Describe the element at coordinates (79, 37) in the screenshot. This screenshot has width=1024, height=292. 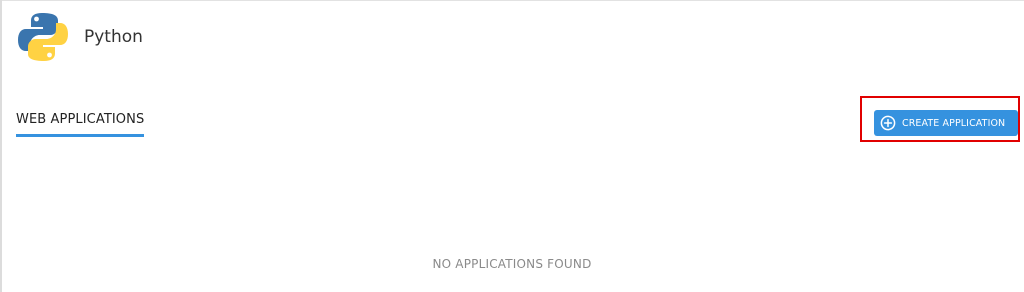
I see `page-header: Python` at that location.